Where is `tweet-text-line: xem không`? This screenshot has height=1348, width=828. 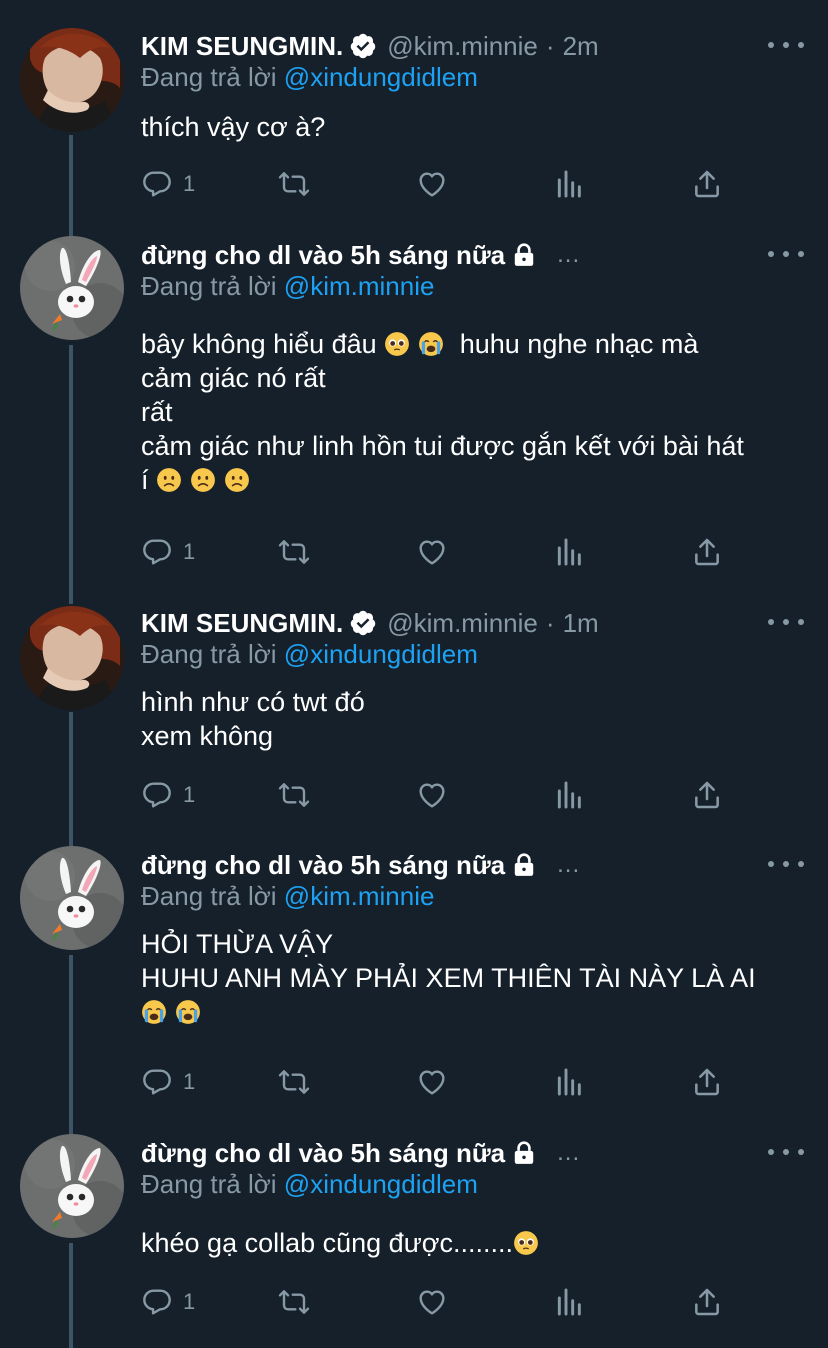
tweet-text-line: xem không is located at coordinates (207, 736).